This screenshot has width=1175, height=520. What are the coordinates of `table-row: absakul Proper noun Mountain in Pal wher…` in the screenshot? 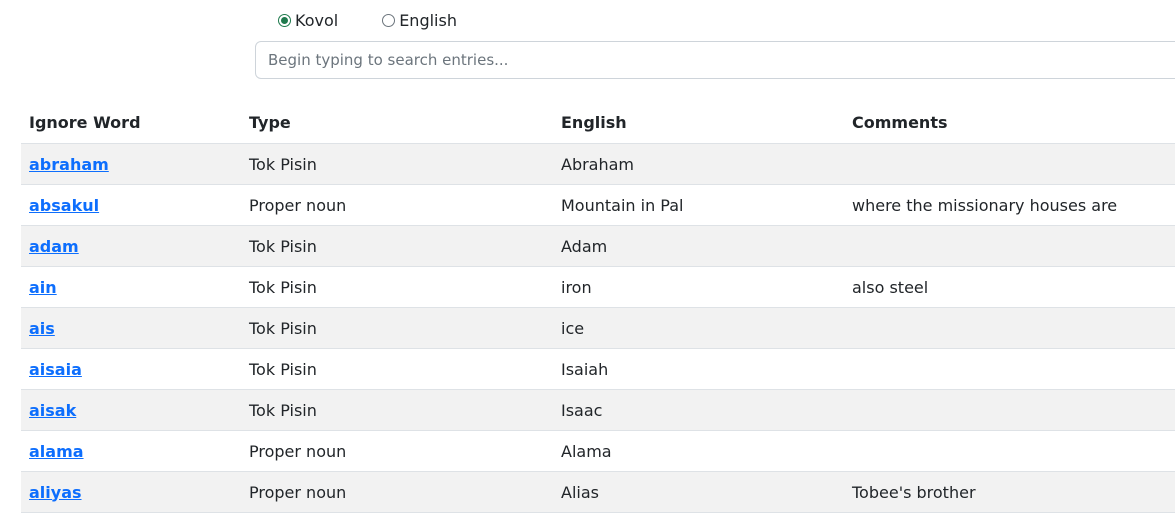 It's located at (598, 205).